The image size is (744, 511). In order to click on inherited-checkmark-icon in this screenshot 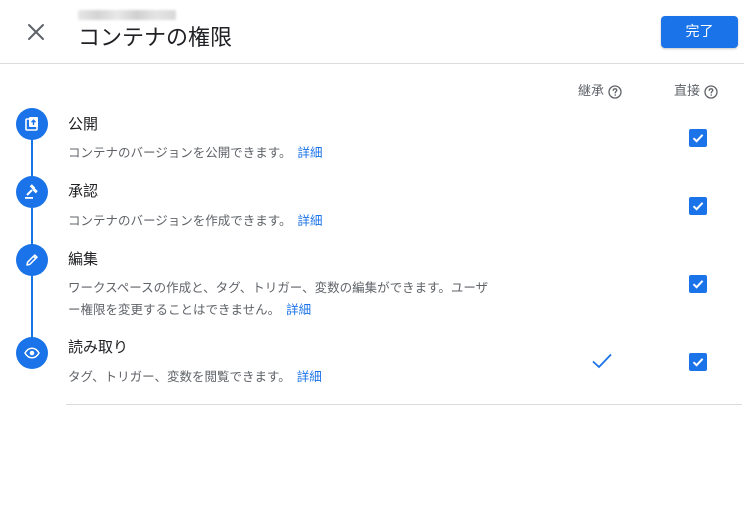, I will do `click(602, 361)`.